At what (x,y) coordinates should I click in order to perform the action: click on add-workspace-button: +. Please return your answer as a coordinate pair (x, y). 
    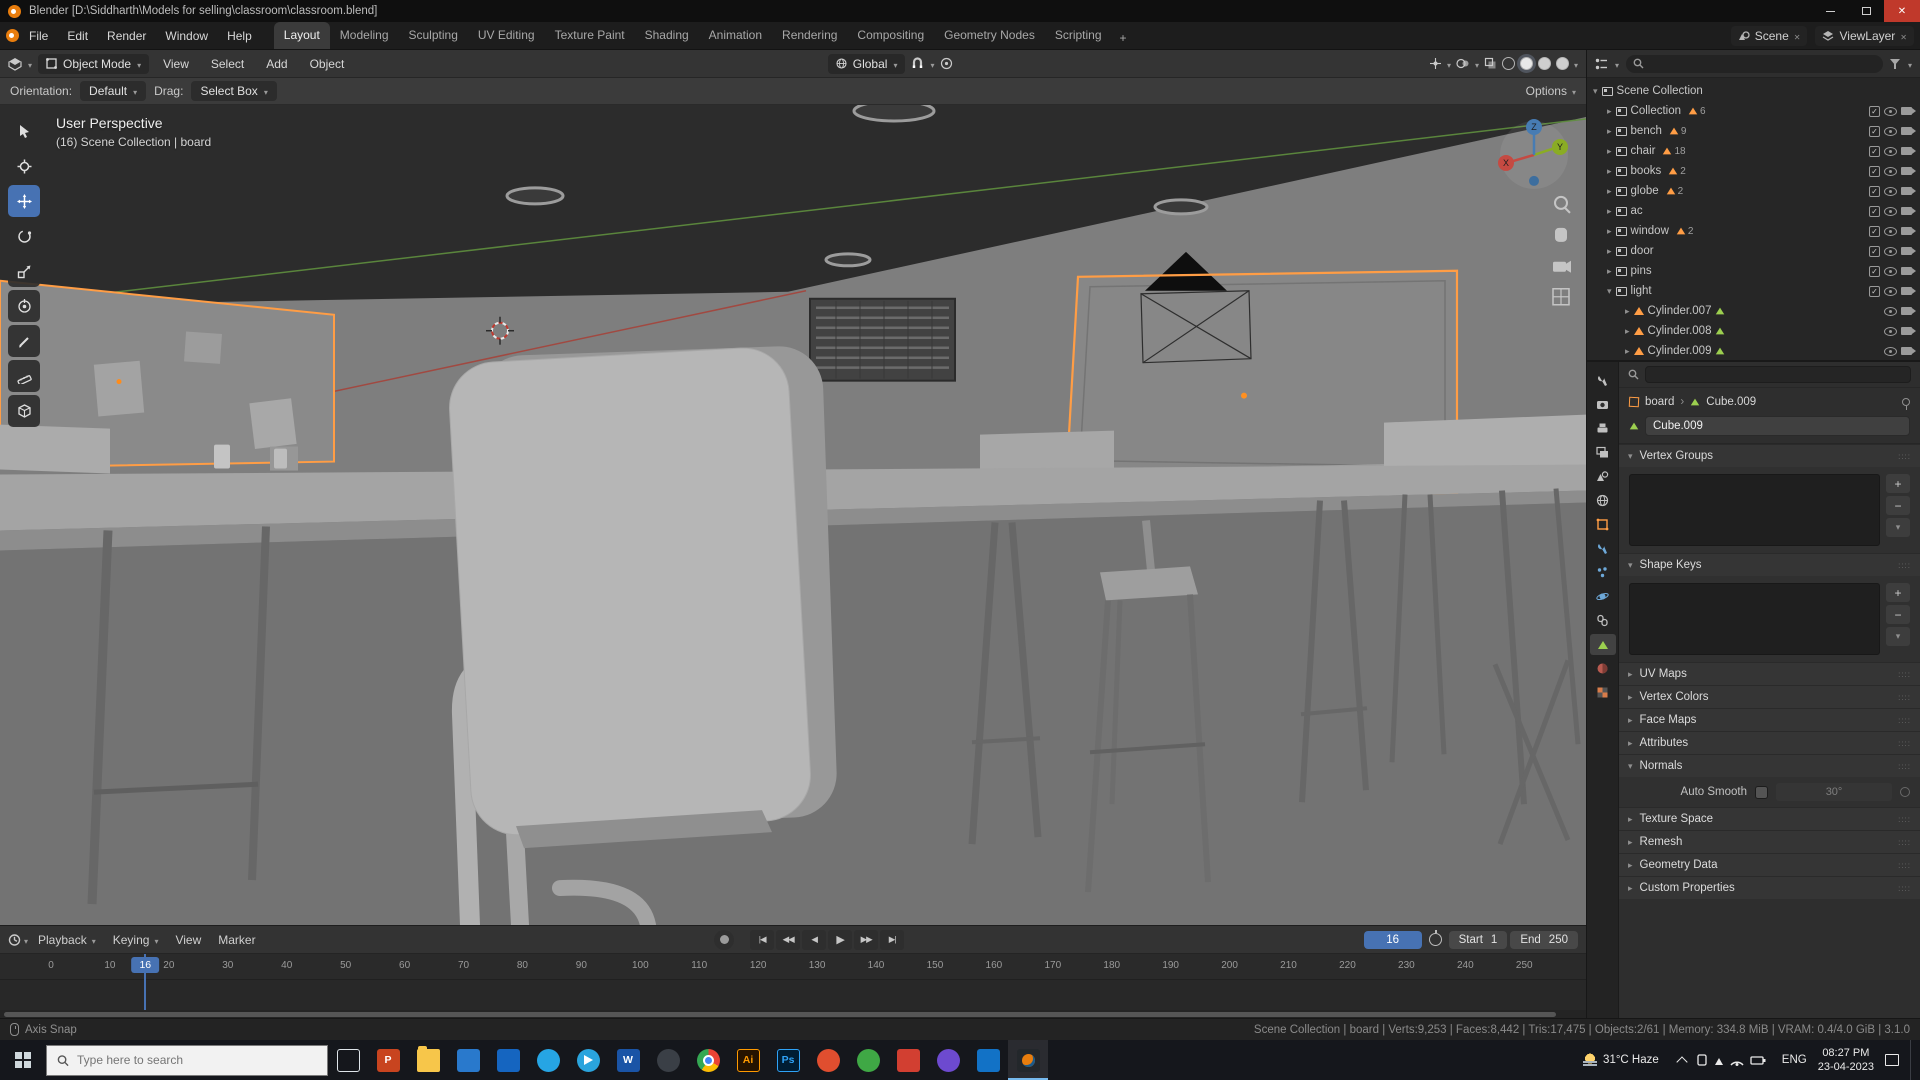
    Looking at the image, I should click on (1123, 38).